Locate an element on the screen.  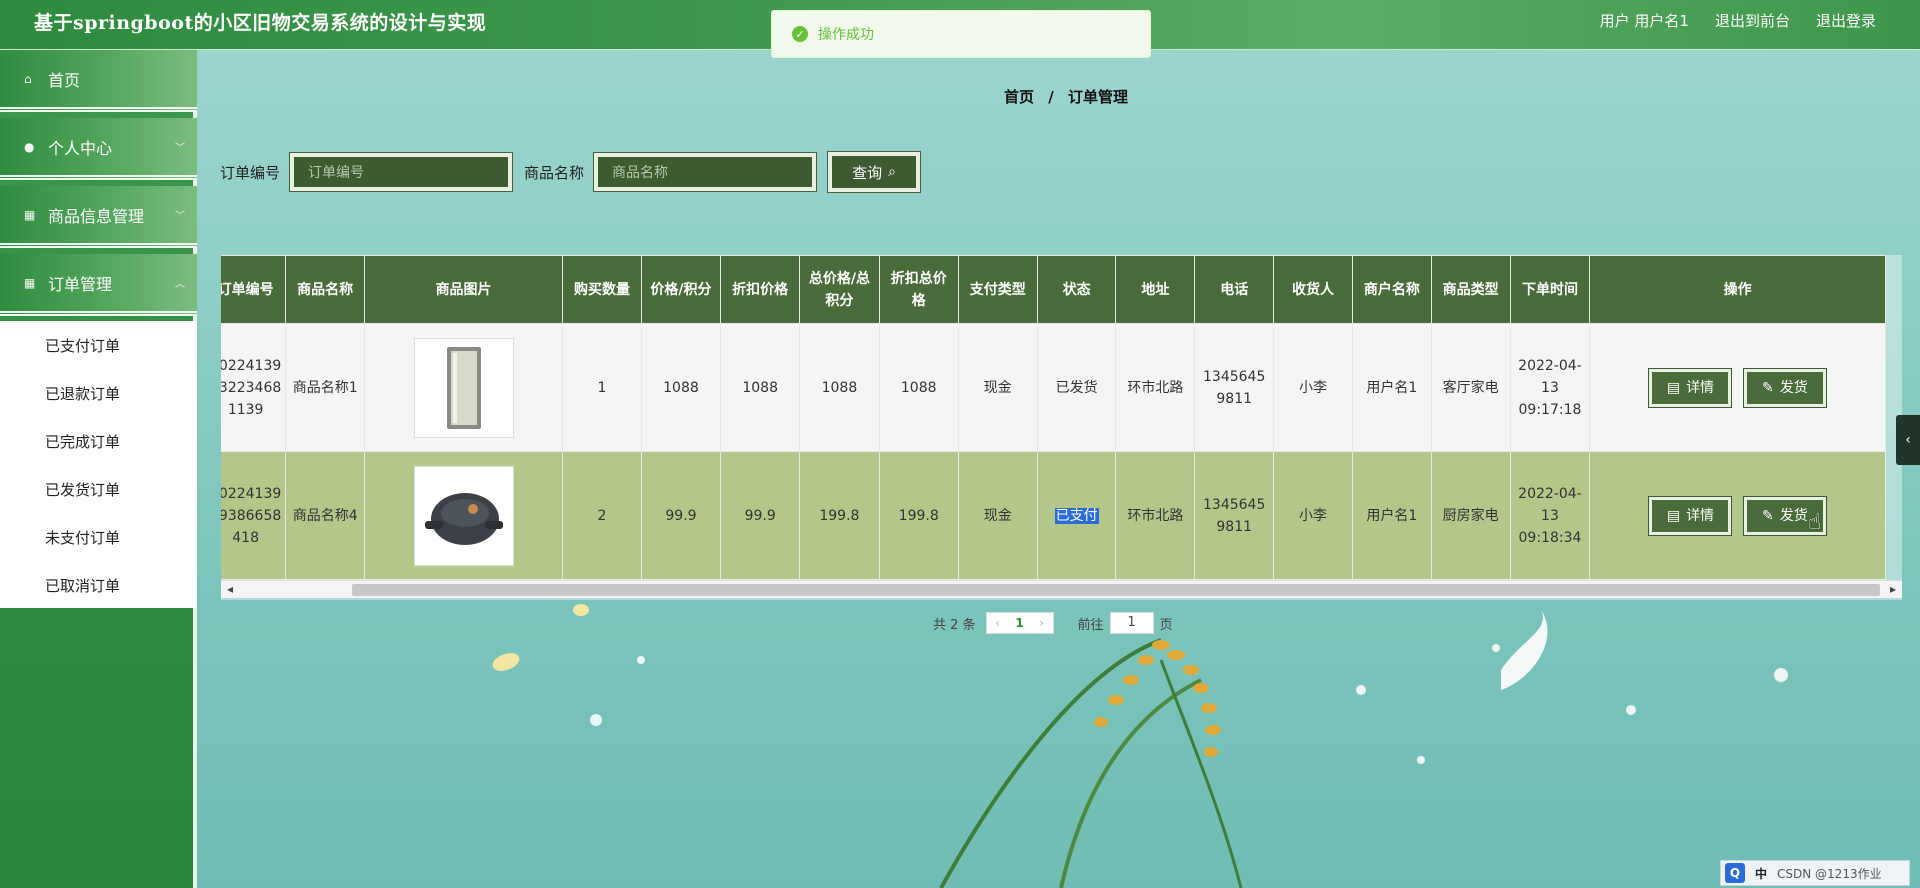
grid-icon: ▦ is located at coordinates (30, 214).